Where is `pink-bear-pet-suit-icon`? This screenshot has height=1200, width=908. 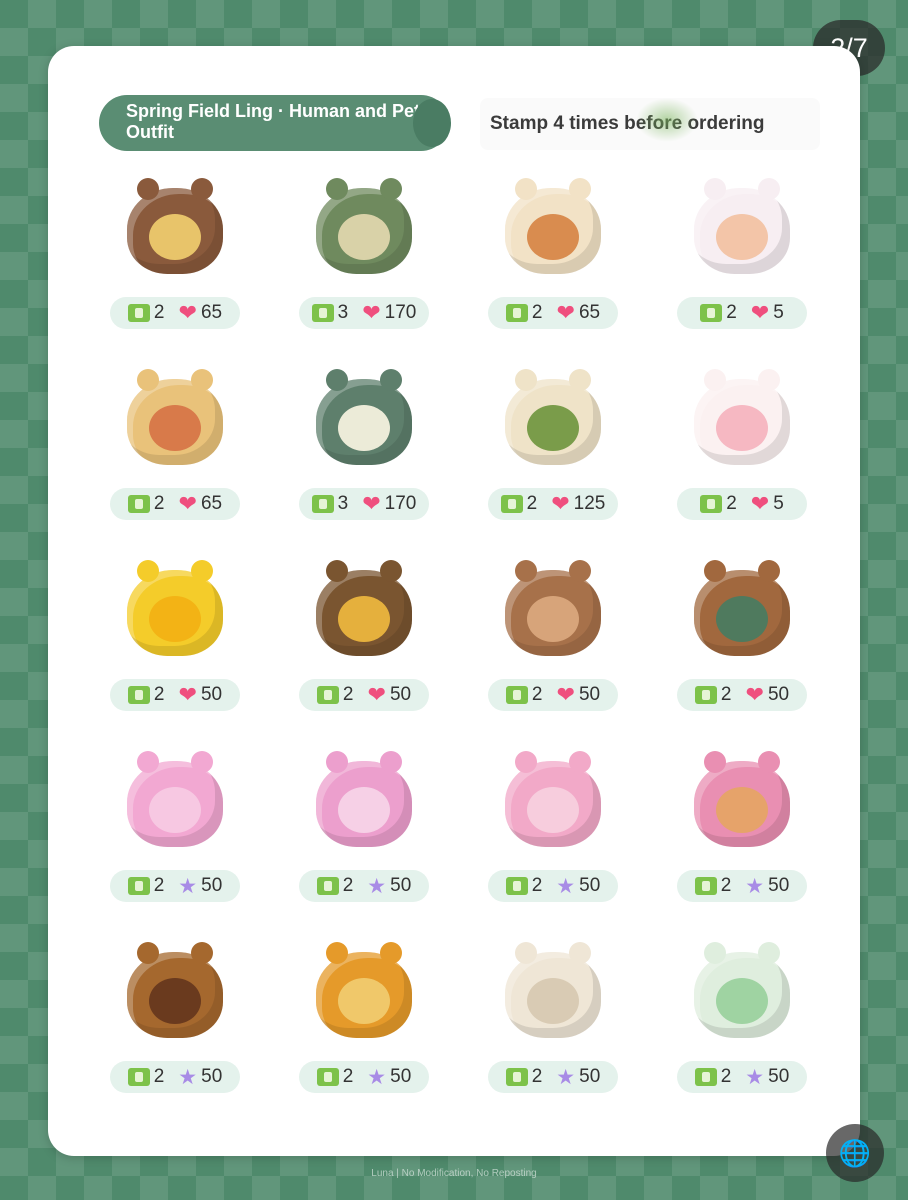 pink-bear-pet-suit-icon is located at coordinates (742, 804).